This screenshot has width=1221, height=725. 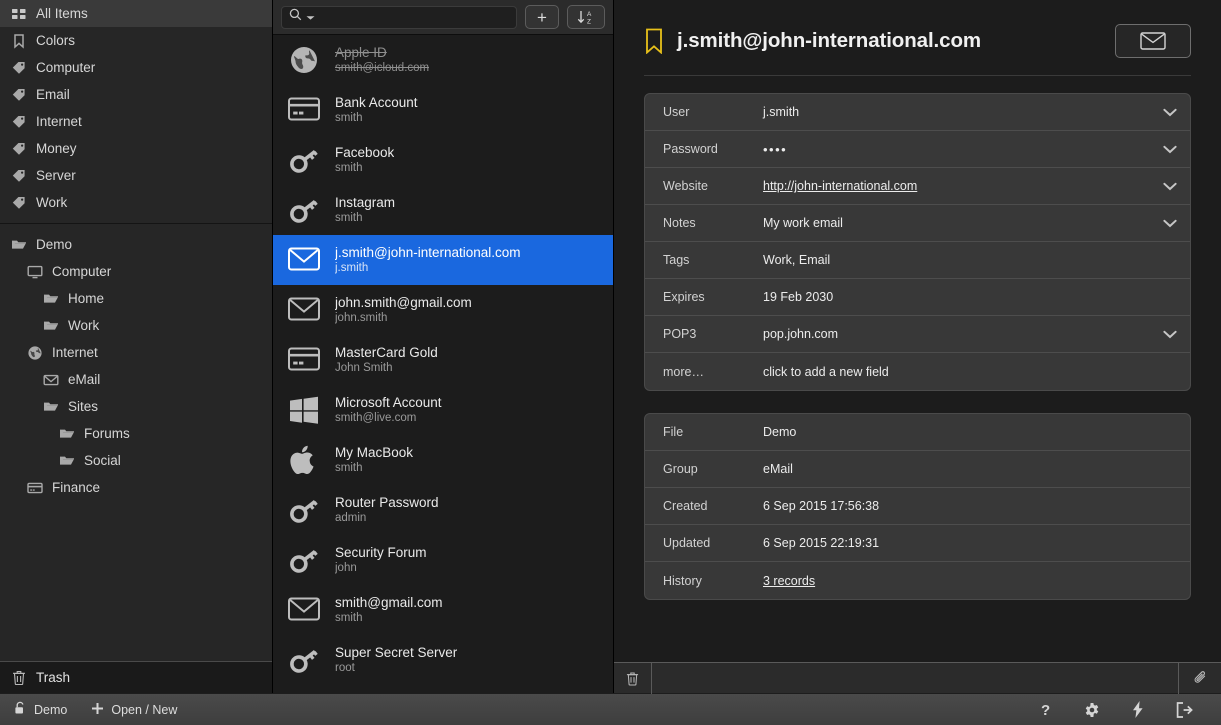 What do you see at coordinates (304, 560) in the screenshot?
I see `key-icon` at bounding box center [304, 560].